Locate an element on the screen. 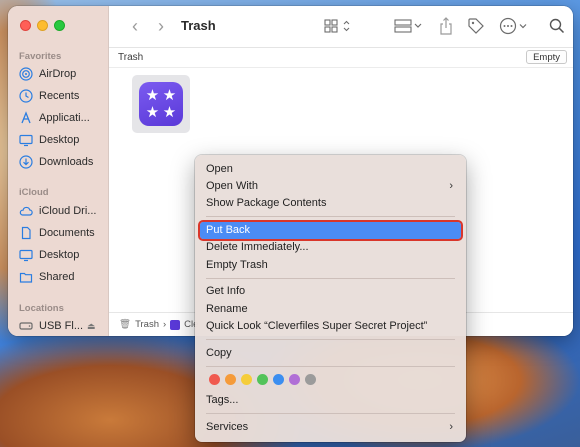  sidebar-item-desktop: Desktop is located at coordinates (64, 140).